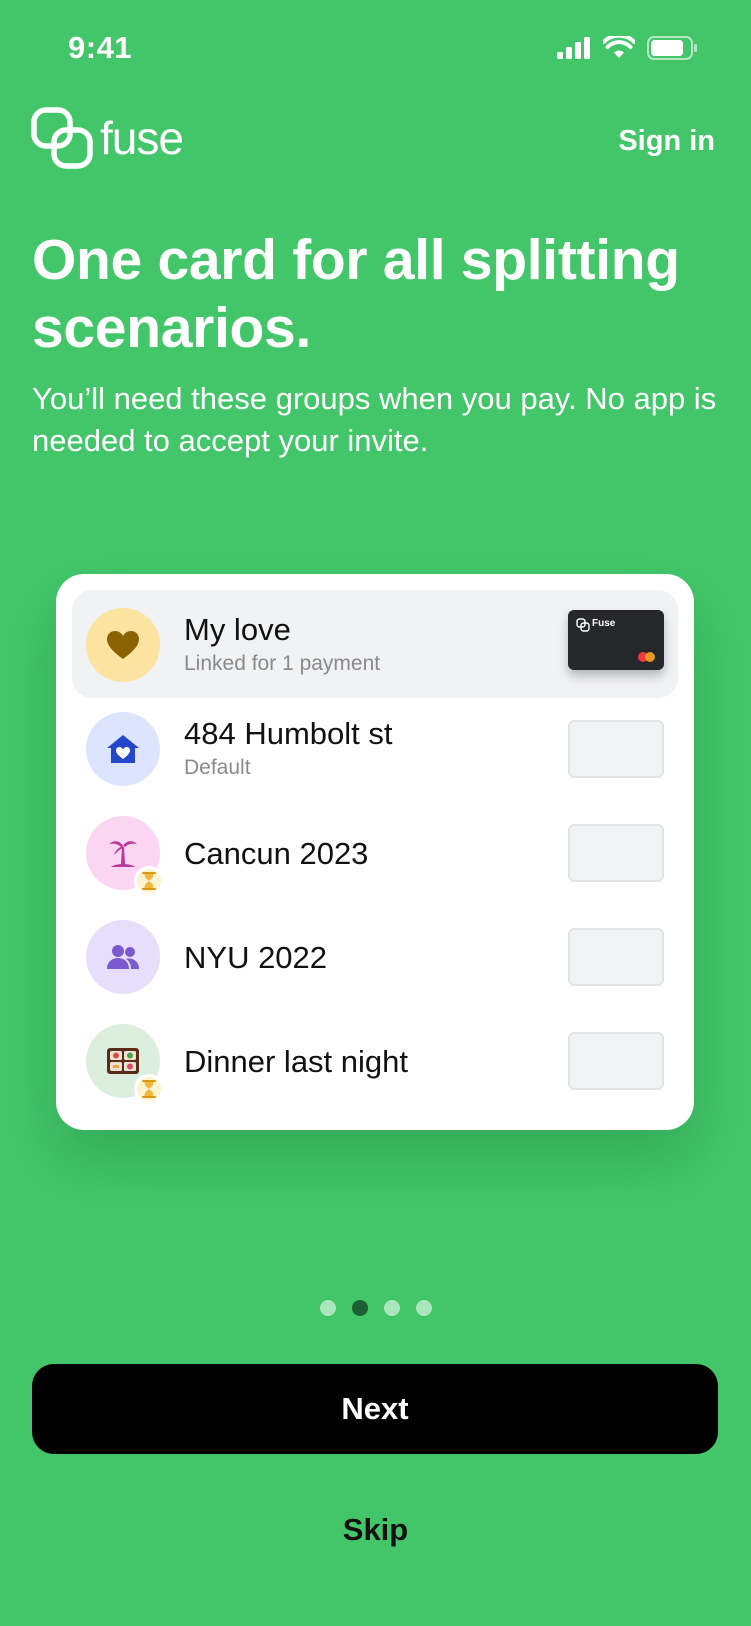 The width and height of the screenshot is (751, 1626). What do you see at coordinates (375, 140) in the screenshot?
I see `header: fuse Sign in` at bounding box center [375, 140].